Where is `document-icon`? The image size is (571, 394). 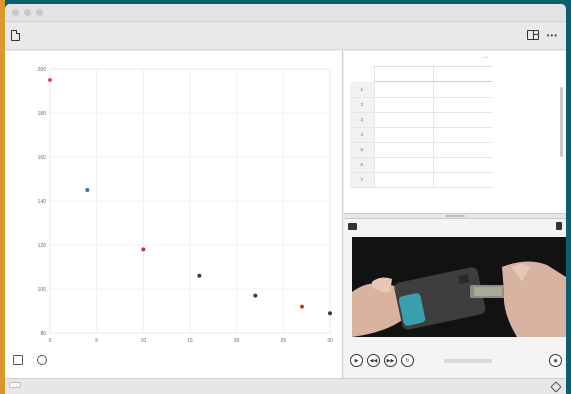
document-icon is located at coordinates (15, 35).